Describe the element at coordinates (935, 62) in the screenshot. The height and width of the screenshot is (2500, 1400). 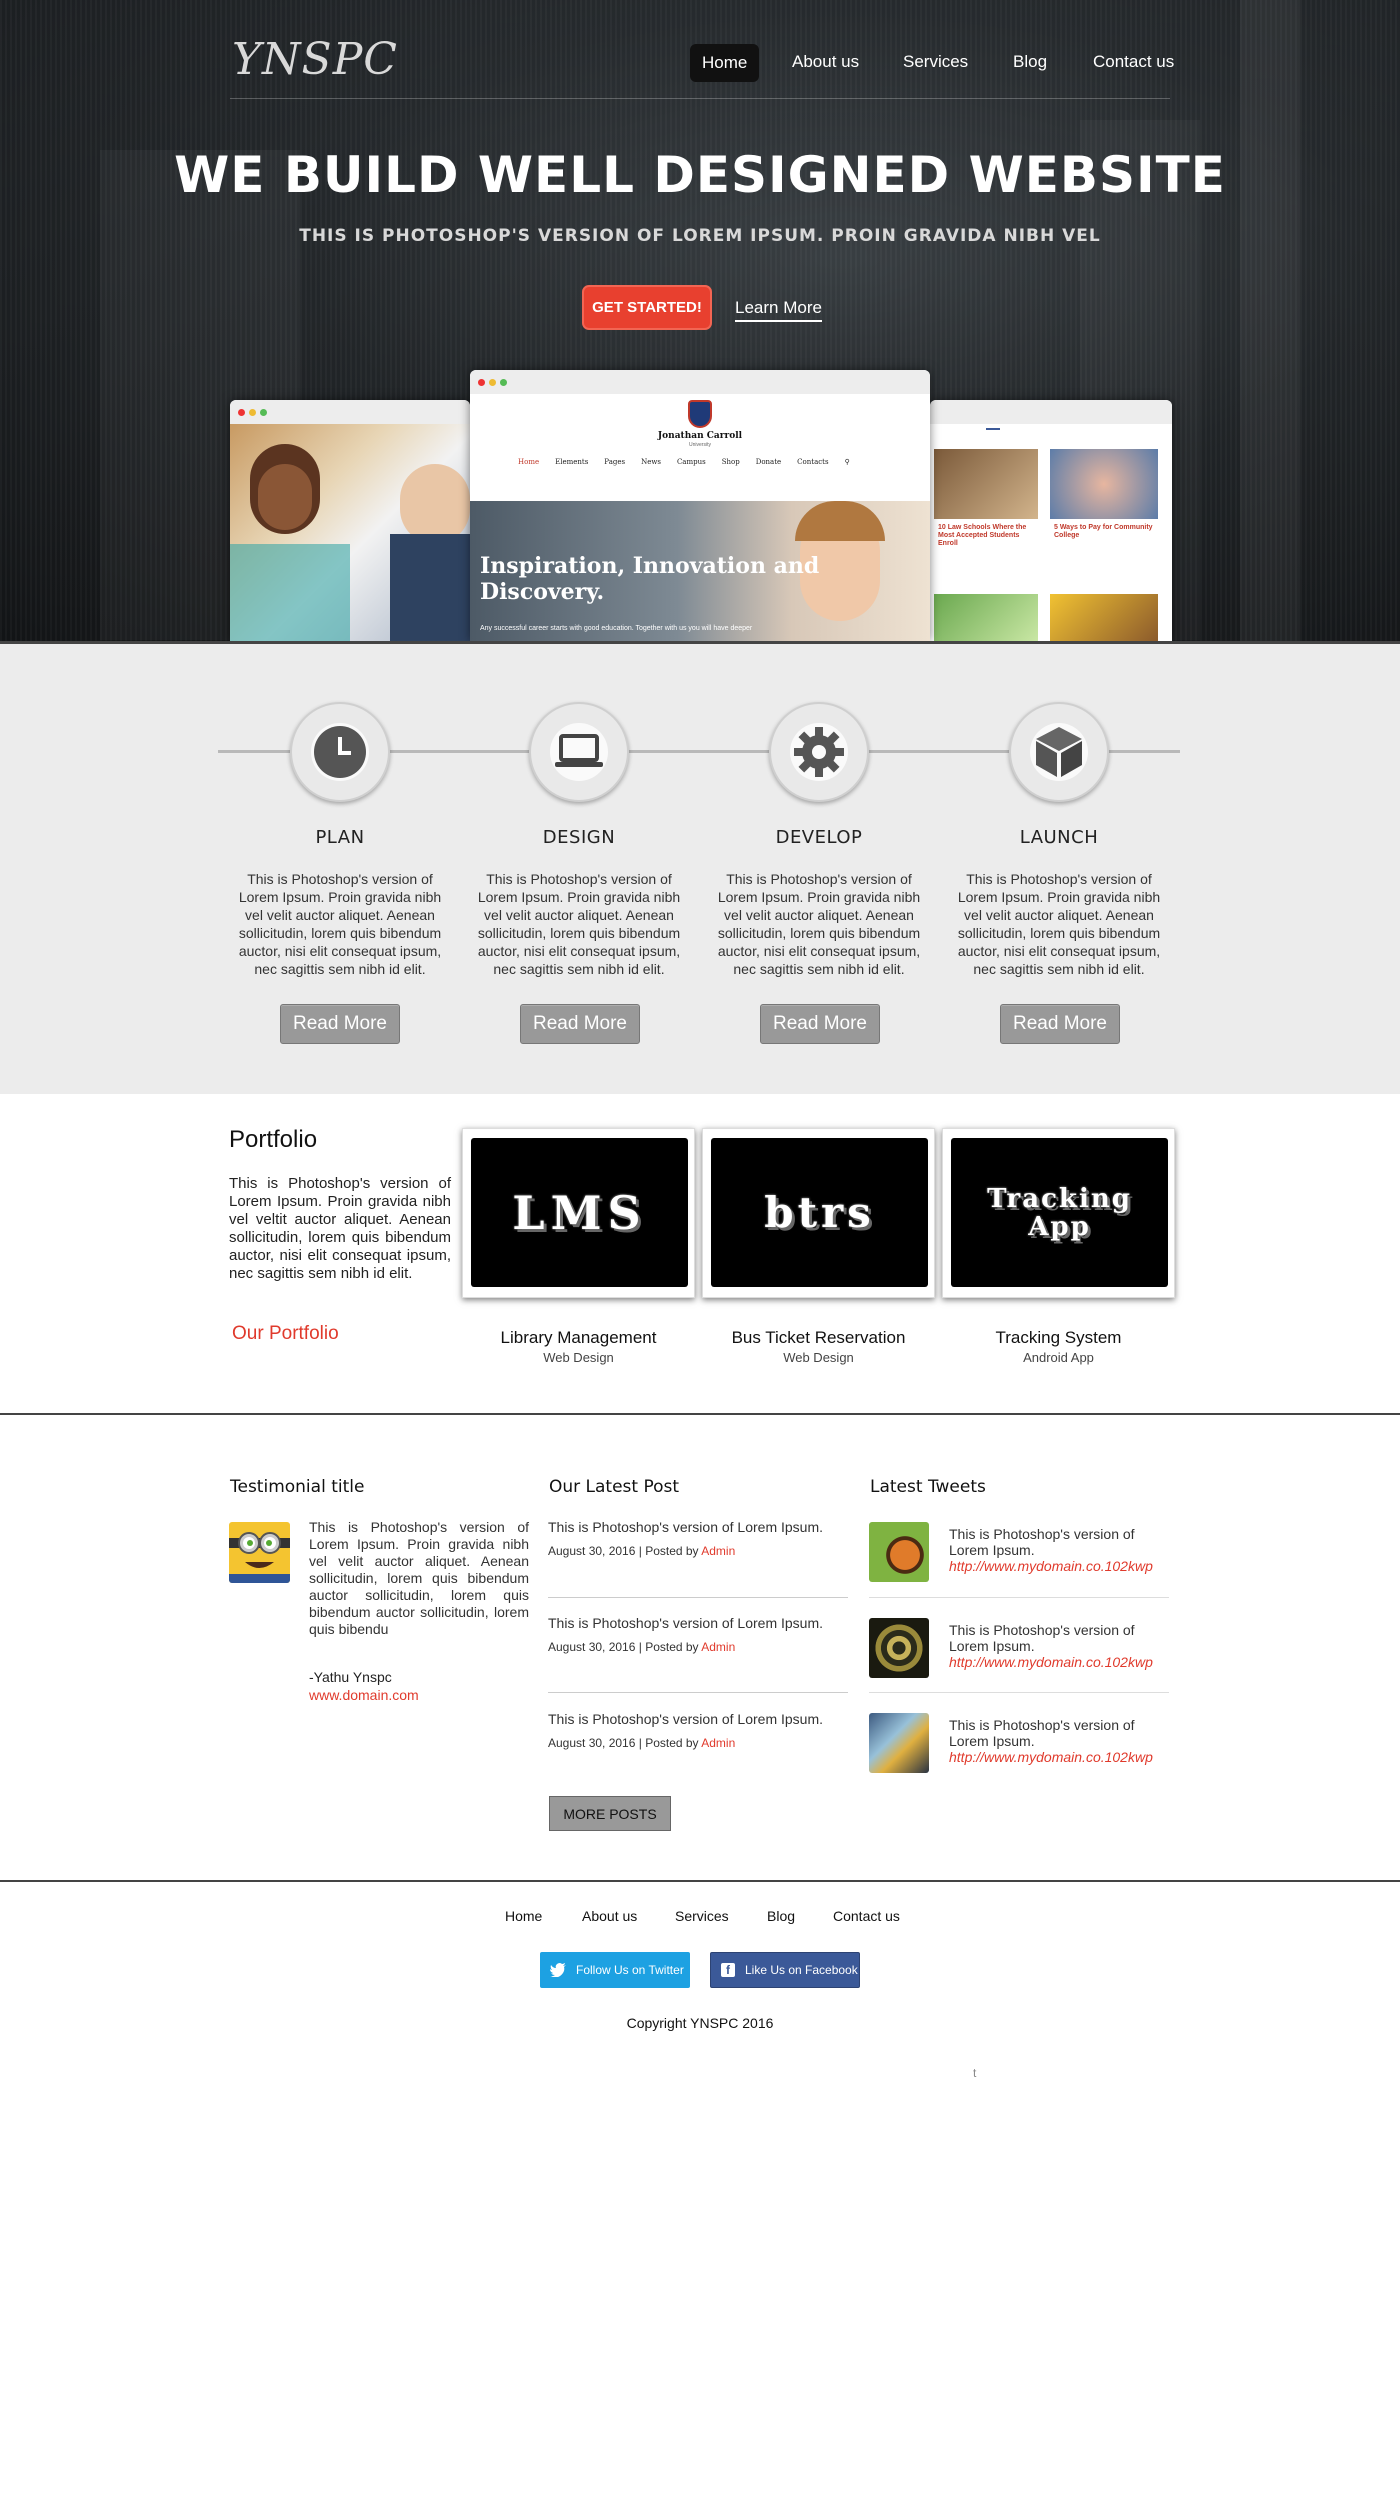
I see `nav-services: Services` at that location.